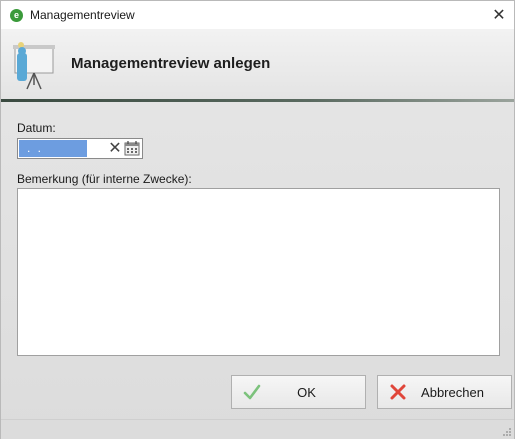  I want to click on calendar-icon, so click(132, 148).